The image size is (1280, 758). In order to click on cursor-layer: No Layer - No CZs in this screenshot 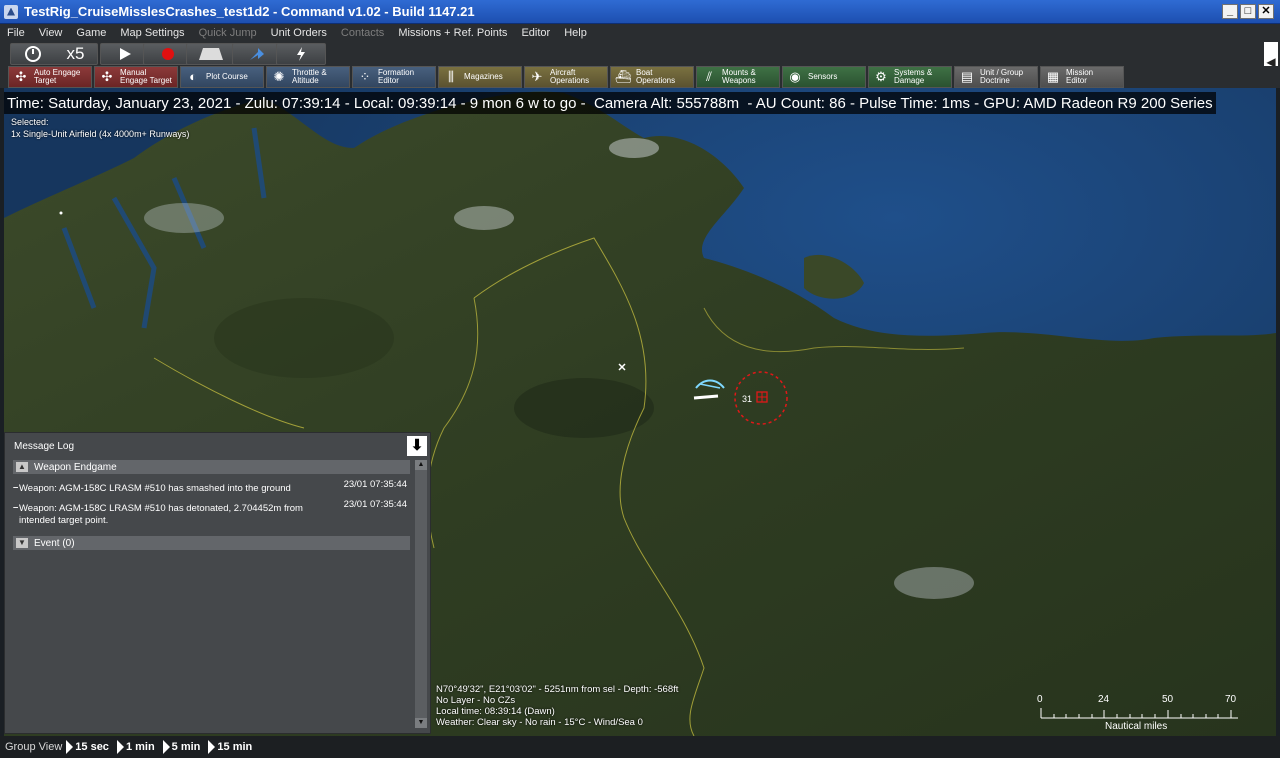, I will do `click(476, 700)`.